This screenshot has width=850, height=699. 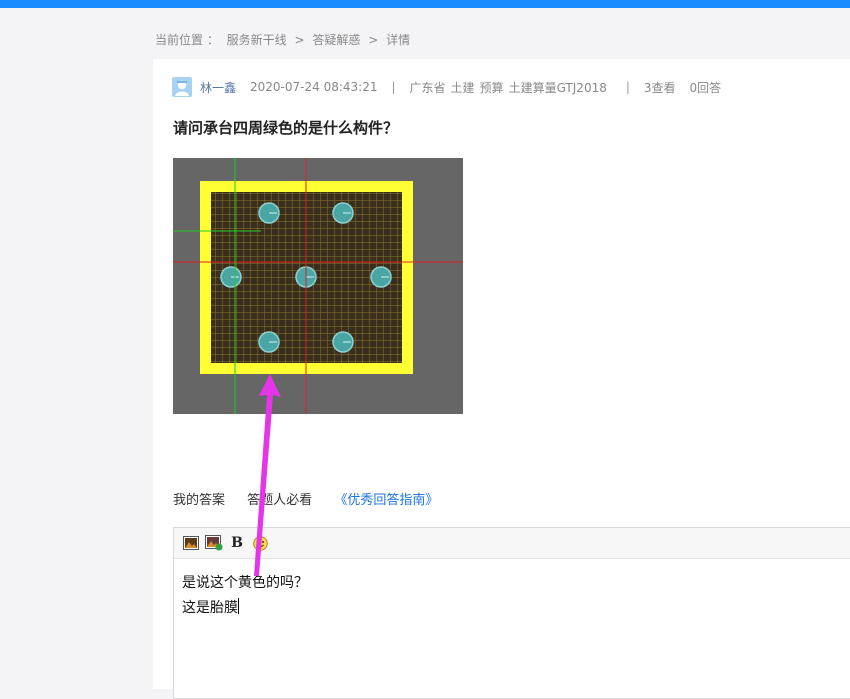 What do you see at coordinates (659, 87) in the screenshot?
I see `view-count: 3查看` at bounding box center [659, 87].